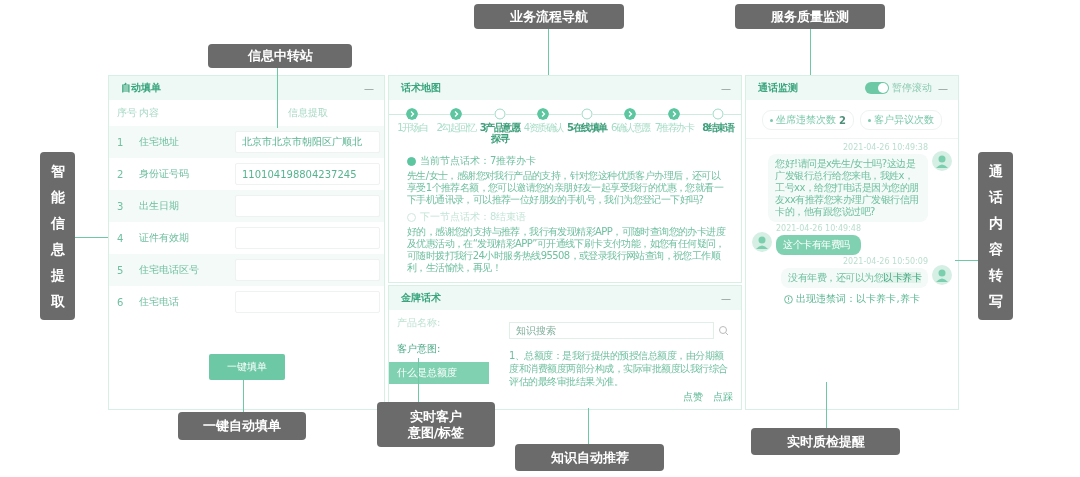 Image resolution: width=1080 pixels, height=477 pixels. I want to click on step-item: 5在线填单, so click(587, 126).